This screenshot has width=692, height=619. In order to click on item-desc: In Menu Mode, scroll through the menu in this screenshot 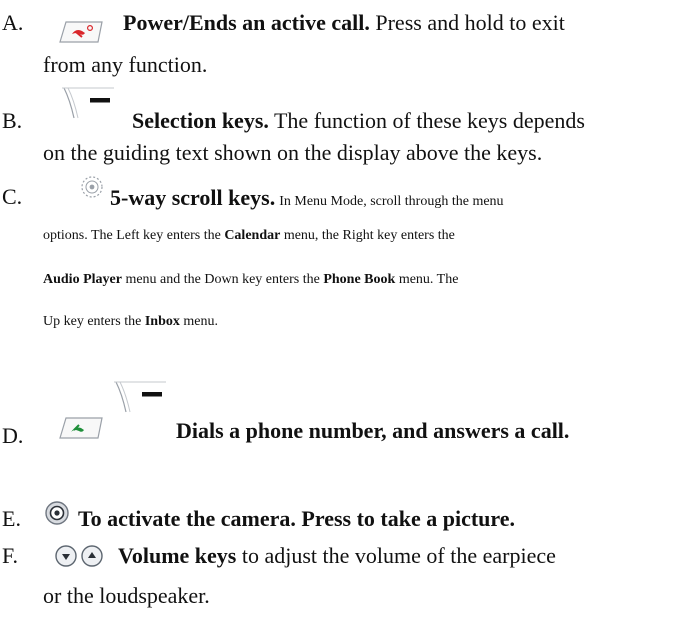, I will do `click(391, 201)`.